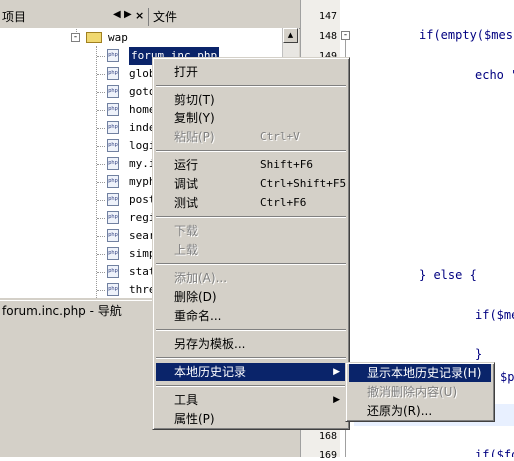  I want to click on code-line: if($me, so click(494, 315).